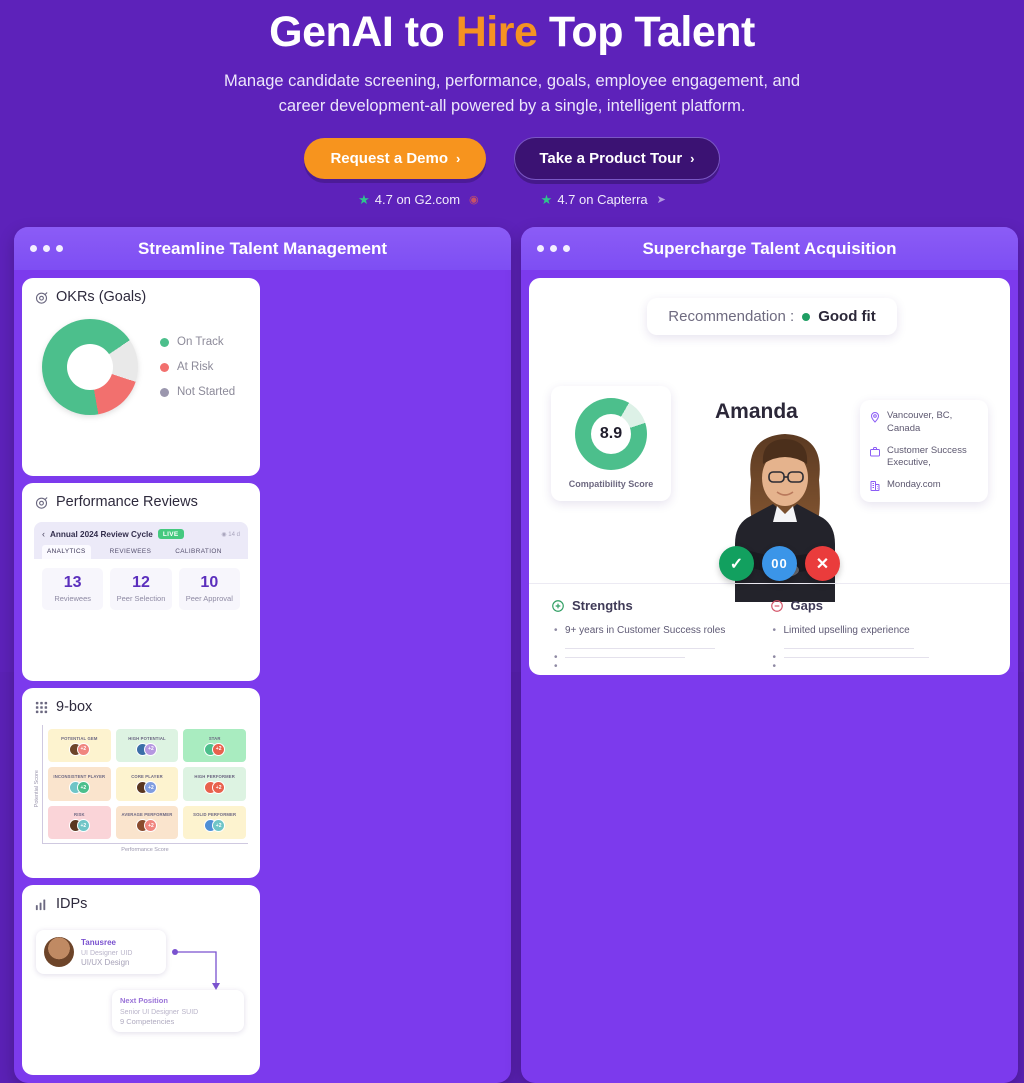 The width and height of the screenshot is (1024, 1083). I want to click on panel-title: Streamline Talent Management, so click(262, 248).